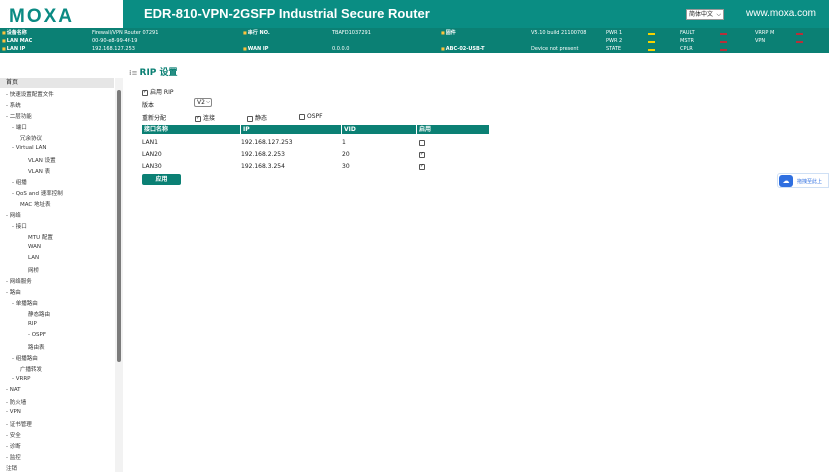 The height and width of the screenshot is (472, 829). Describe the element at coordinates (302, 116) in the screenshot. I see `redist-ospf-checkbox` at that location.